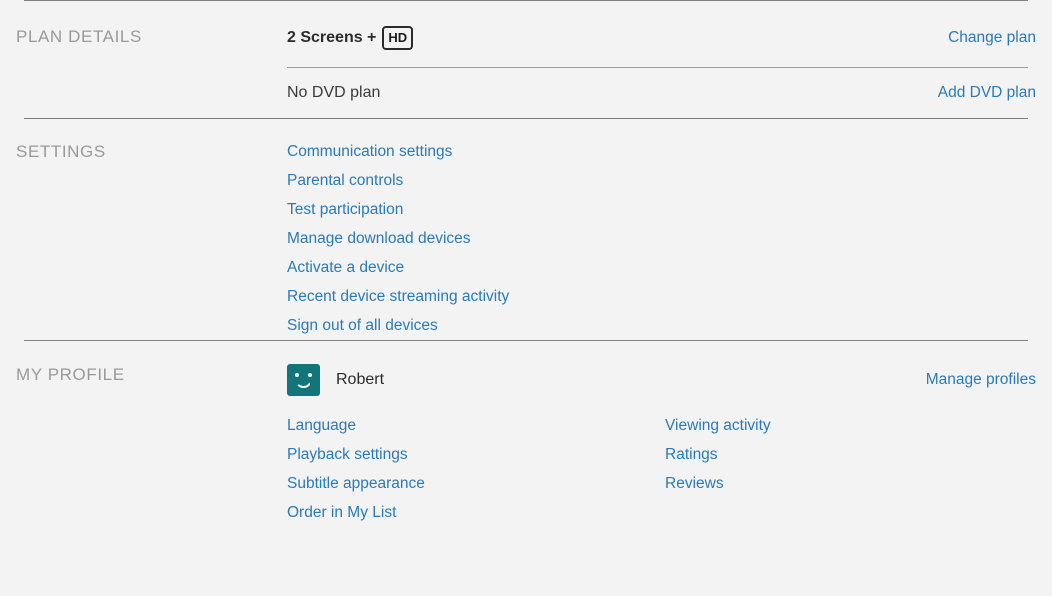  I want to click on hd-badge: HD, so click(398, 38).